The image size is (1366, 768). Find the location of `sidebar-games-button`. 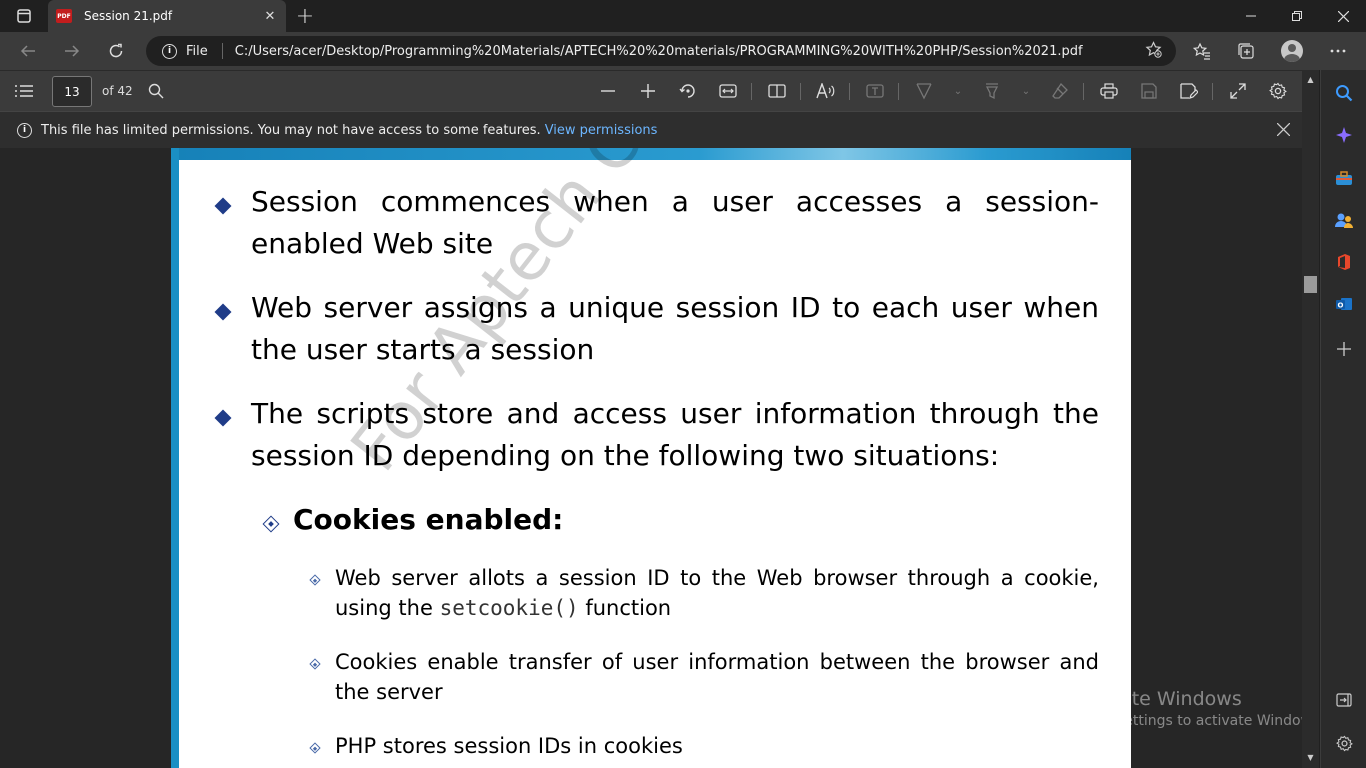

sidebar-games-button is located at coordinates (1344, 220).